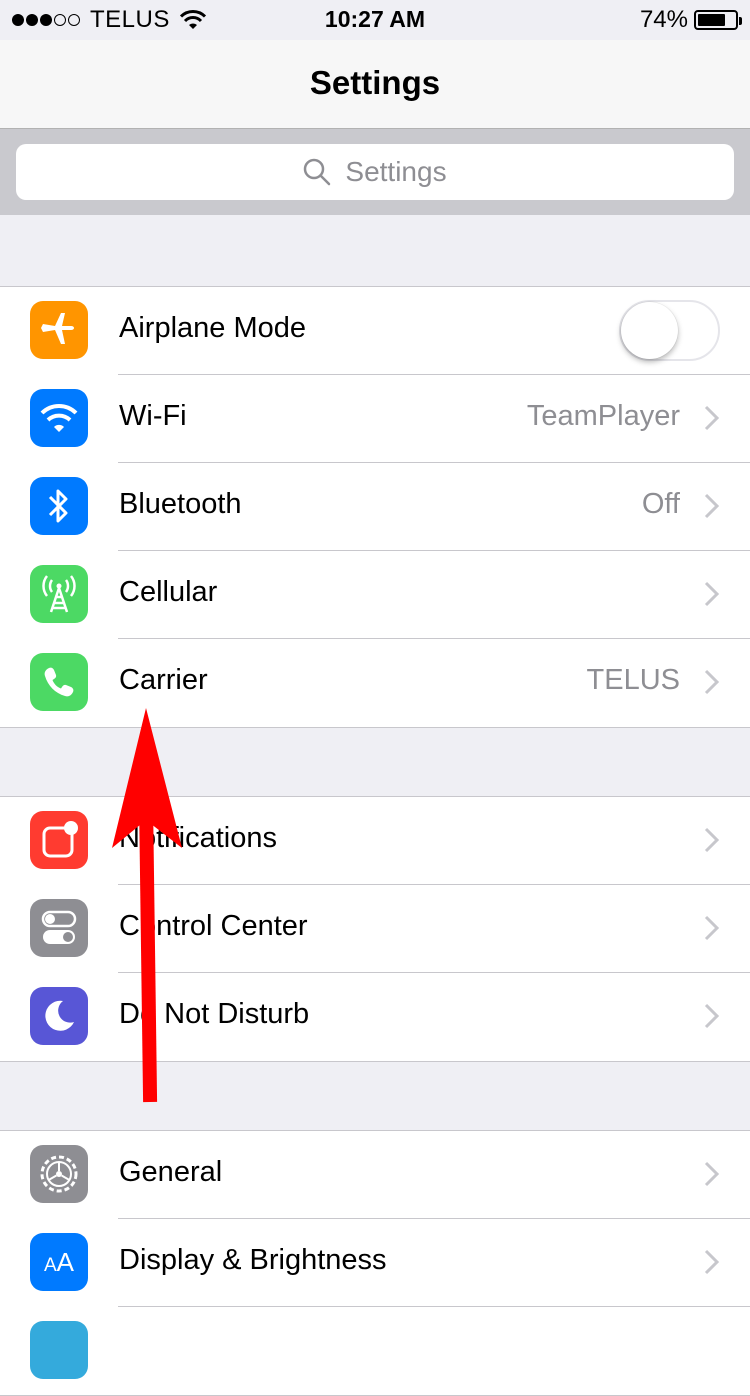  I want to click on row-cellular: Cellular, so click(375, 595).